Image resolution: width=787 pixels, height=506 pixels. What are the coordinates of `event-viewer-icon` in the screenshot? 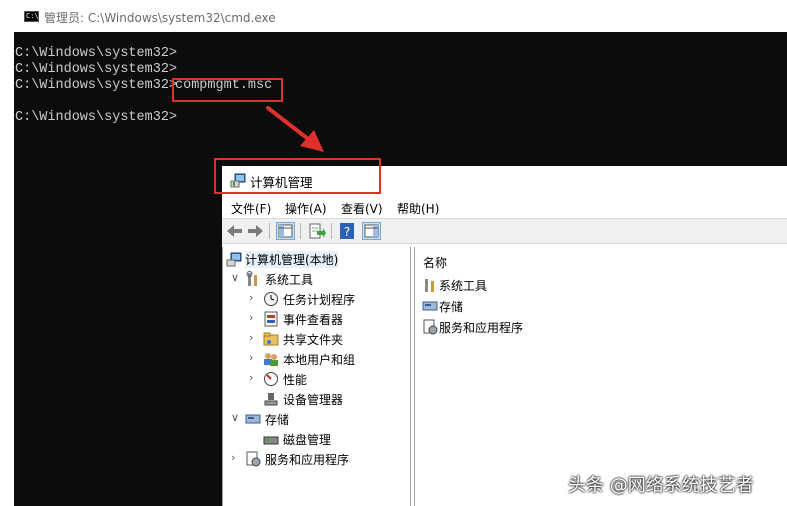 It's located at (271, 319).